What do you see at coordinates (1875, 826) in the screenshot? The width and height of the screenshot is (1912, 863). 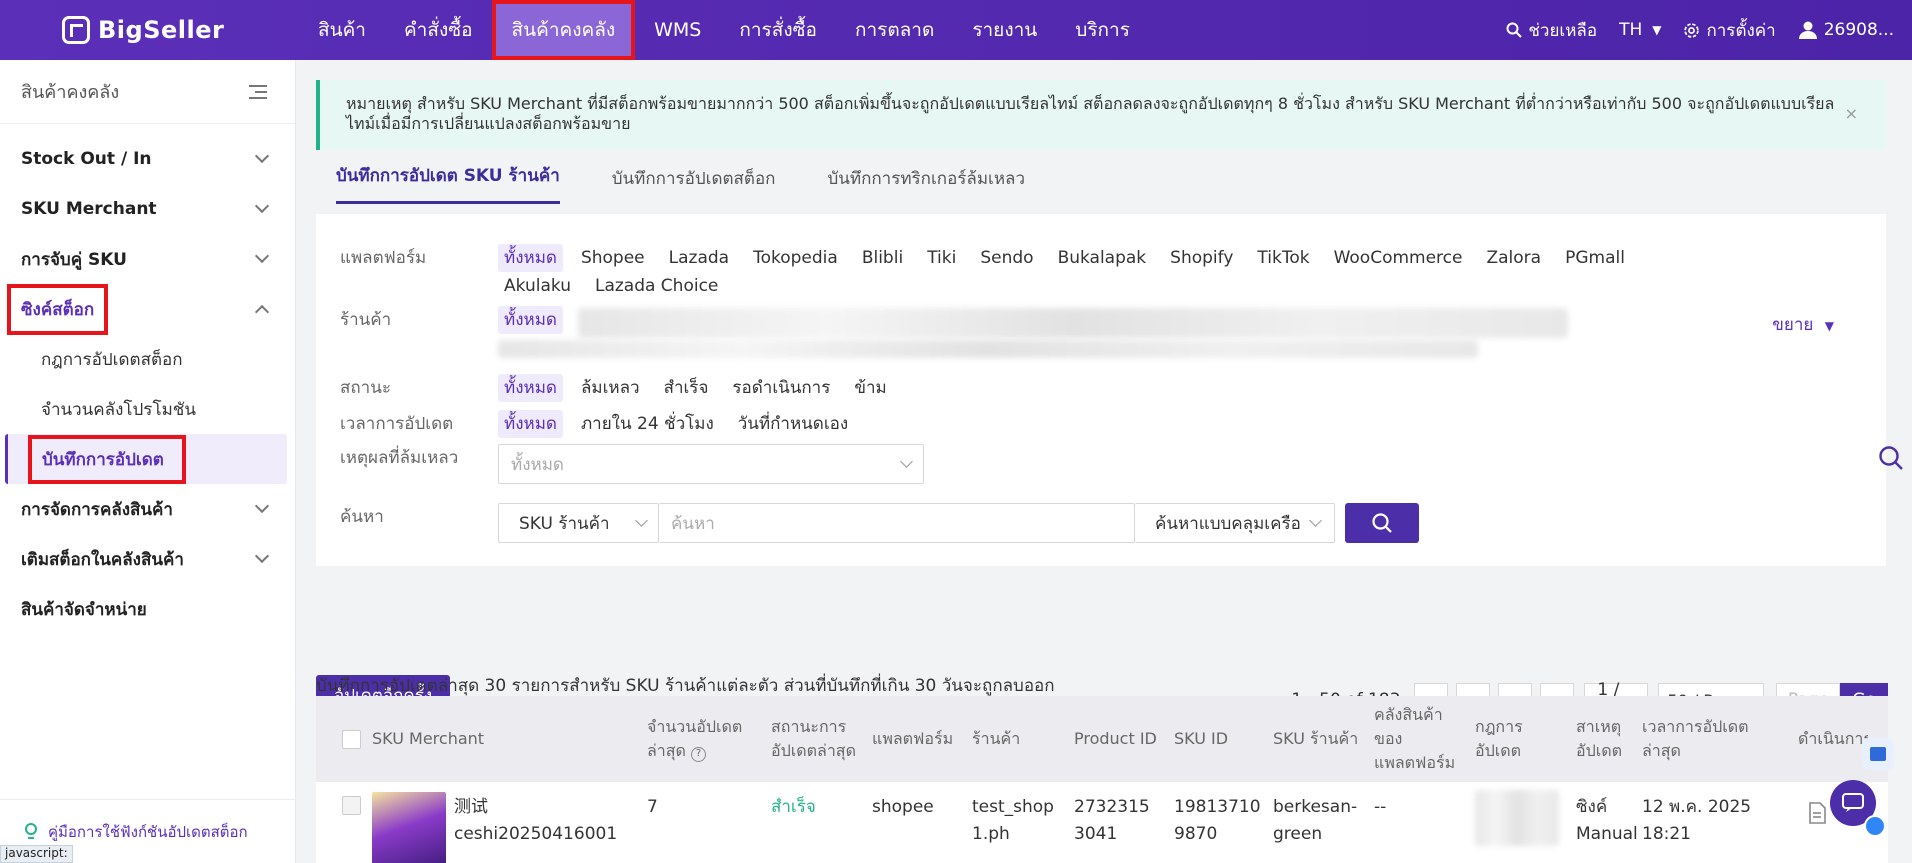 I see `support-icon` at bounding box center [1875, 826].